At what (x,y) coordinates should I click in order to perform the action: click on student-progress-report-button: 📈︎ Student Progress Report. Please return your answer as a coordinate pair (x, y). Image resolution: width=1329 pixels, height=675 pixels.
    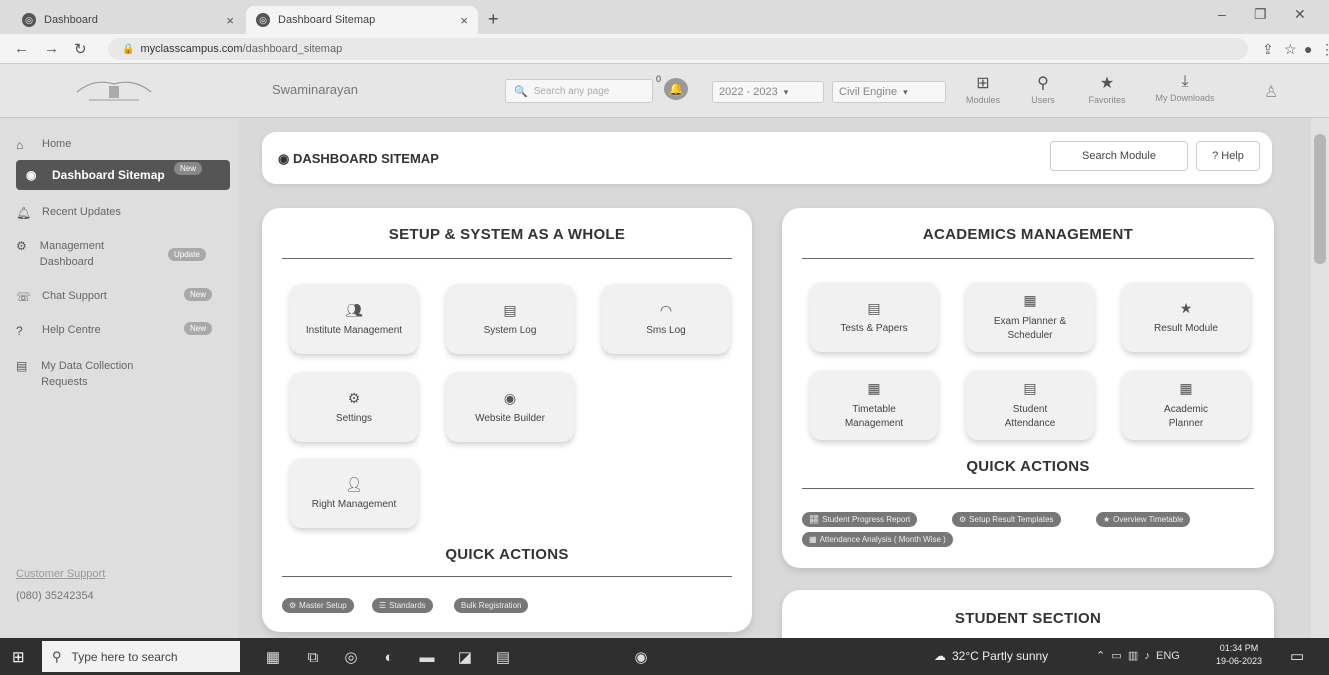
    Looking at the image, I should click on (860, 519).